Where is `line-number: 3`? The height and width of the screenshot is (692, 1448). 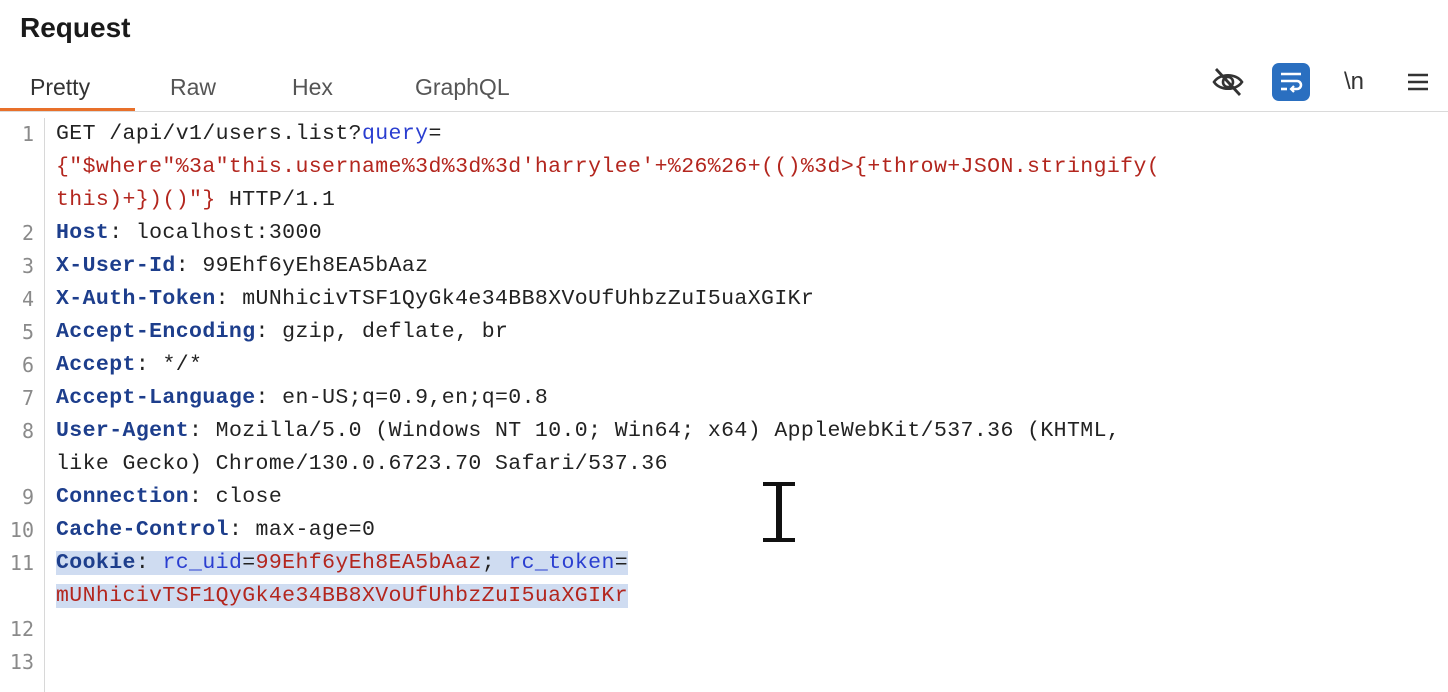 line-number: 3 is located at coordinates (27, 266).